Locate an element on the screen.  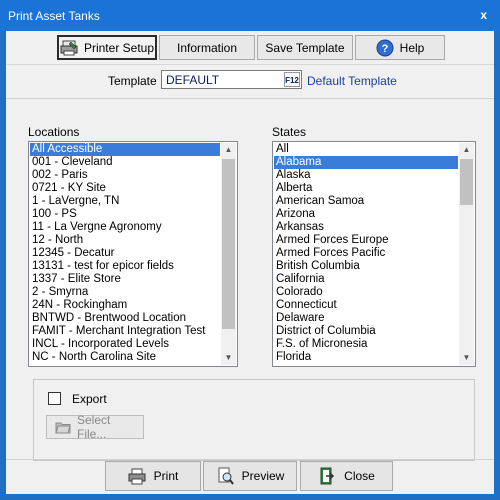
save-template-button: Save Template is located at coordinates (305, 47).